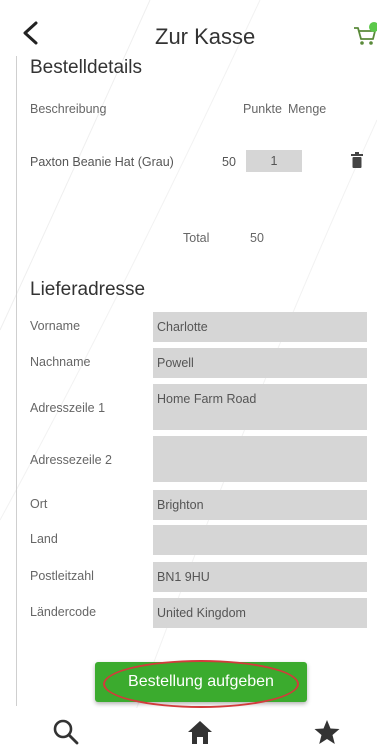 Image resolution: width=377 pixels, height=753 pixels. I want to click on place-order-button: Bestellung aufgeben, so click(201, 682).